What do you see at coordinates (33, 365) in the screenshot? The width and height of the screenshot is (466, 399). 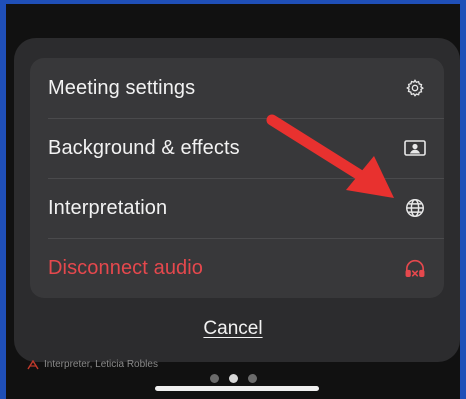 I see `interpreter-icon` at bounding box center [33, 365].